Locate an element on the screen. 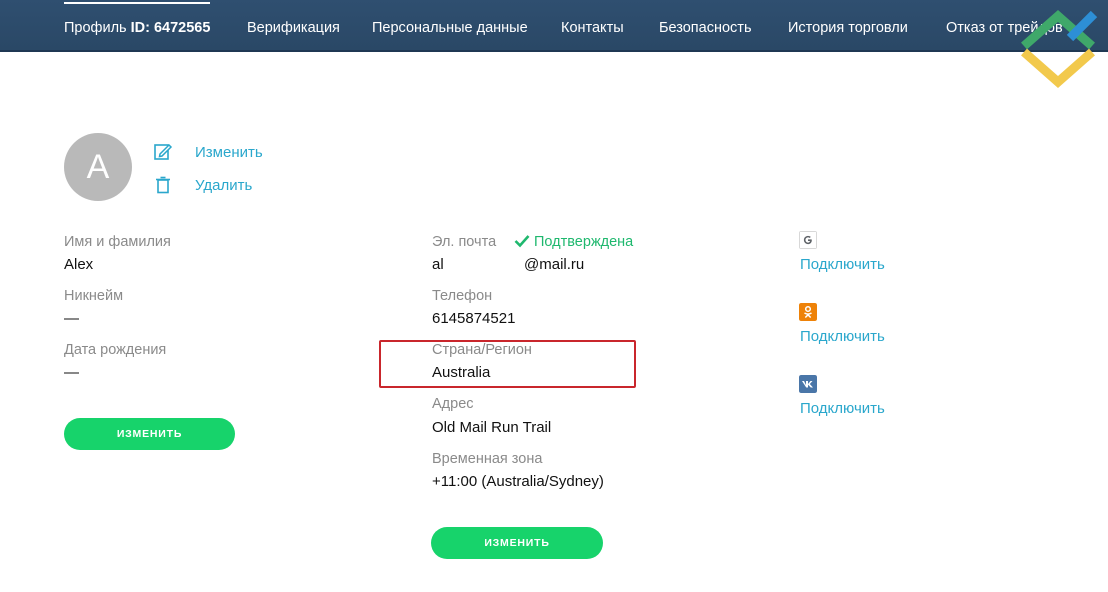  connect-vk-link: Подключить is located at coordinates (842, 408).